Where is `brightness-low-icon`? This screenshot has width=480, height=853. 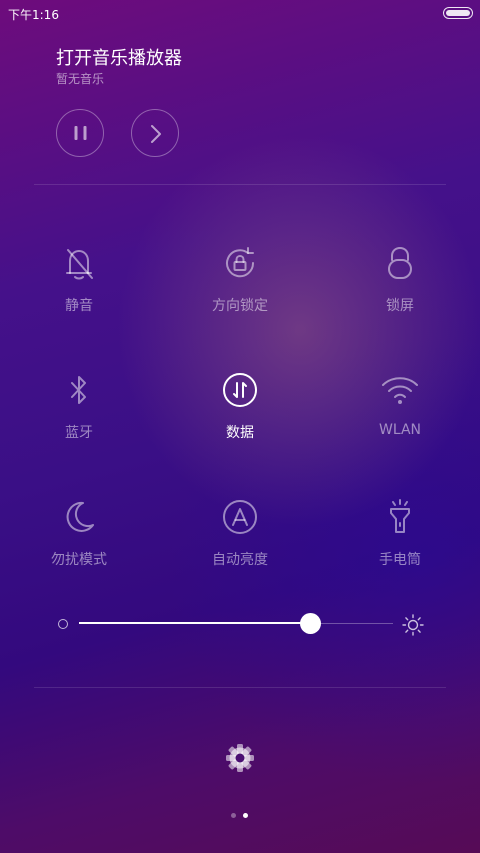 brightness-low-icon is located at coordinates (63, 624).